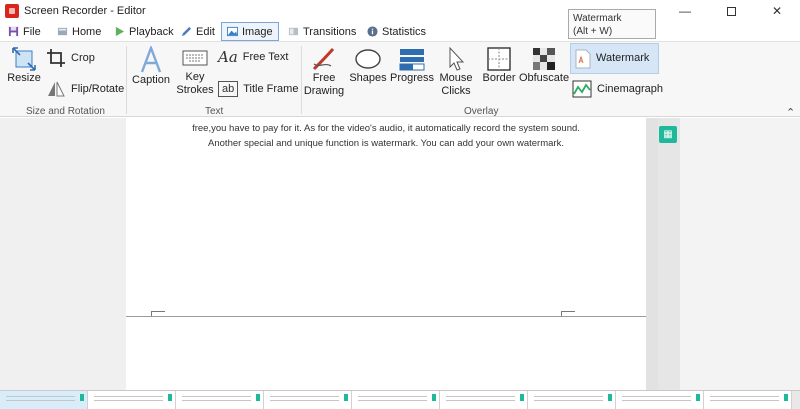 This screenshot has height=409, width=800. I want to click on pencil-icon, so click(186, 31).